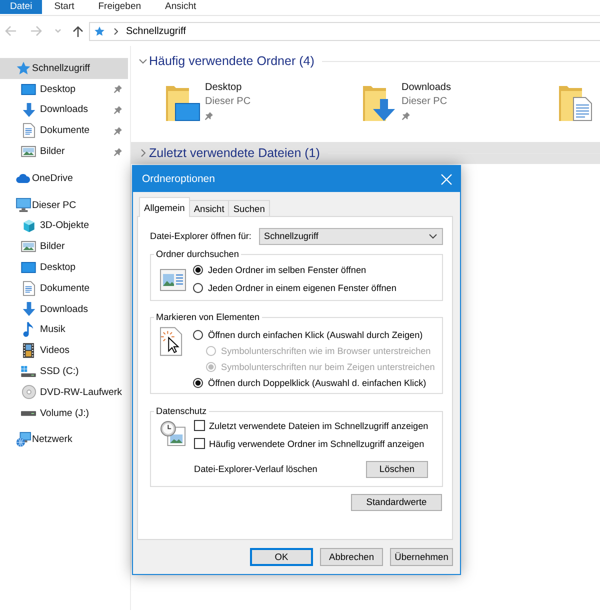  I want to click on folder-name: Downloads, so click(426, 88).